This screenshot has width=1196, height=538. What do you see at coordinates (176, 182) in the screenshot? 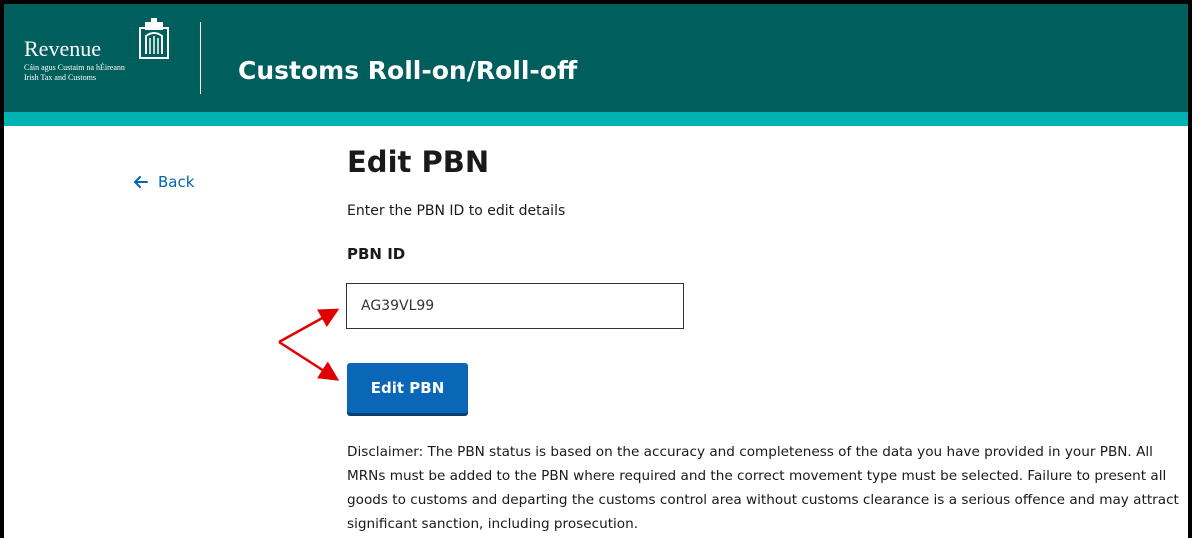
I see `back-link-label: Back` at bounding box center [176, 182].